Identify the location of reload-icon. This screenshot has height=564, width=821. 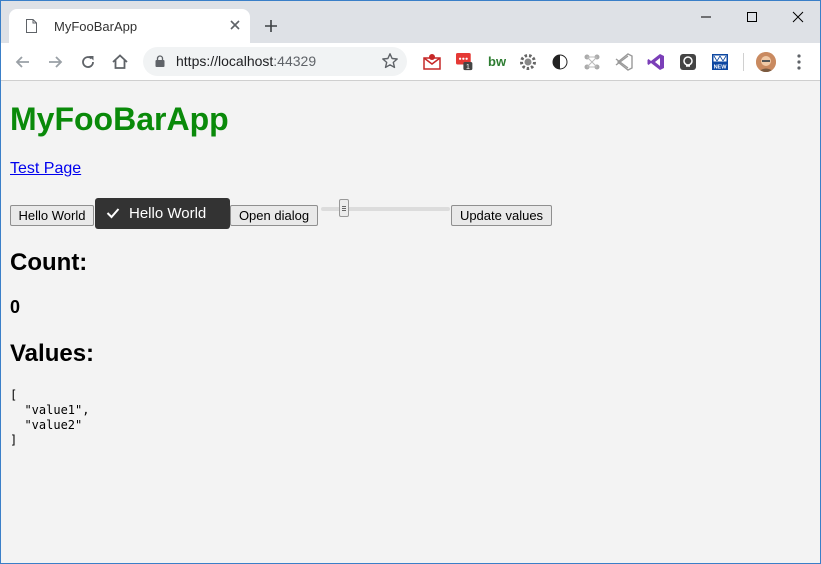
(88, 62).